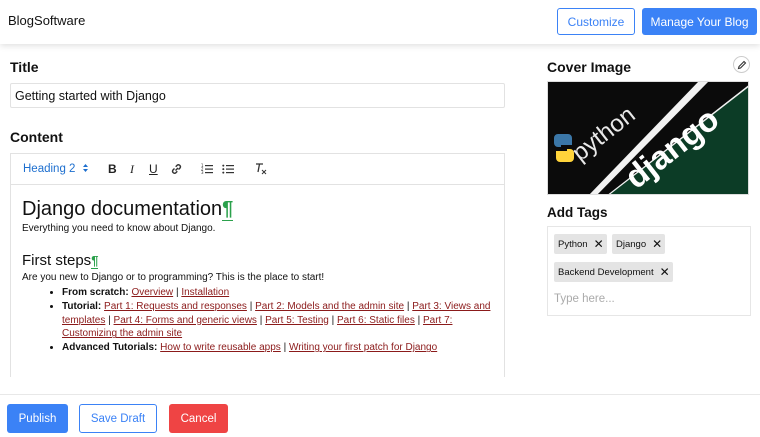  I want to click on publish-button: Publish, so click(37, 418).